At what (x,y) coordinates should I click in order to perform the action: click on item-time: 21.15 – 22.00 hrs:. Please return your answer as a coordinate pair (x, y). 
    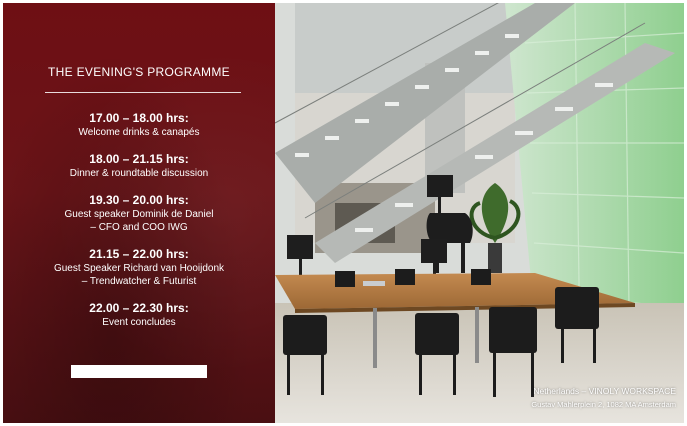
    Looking at the image, I should click on (139, 254).